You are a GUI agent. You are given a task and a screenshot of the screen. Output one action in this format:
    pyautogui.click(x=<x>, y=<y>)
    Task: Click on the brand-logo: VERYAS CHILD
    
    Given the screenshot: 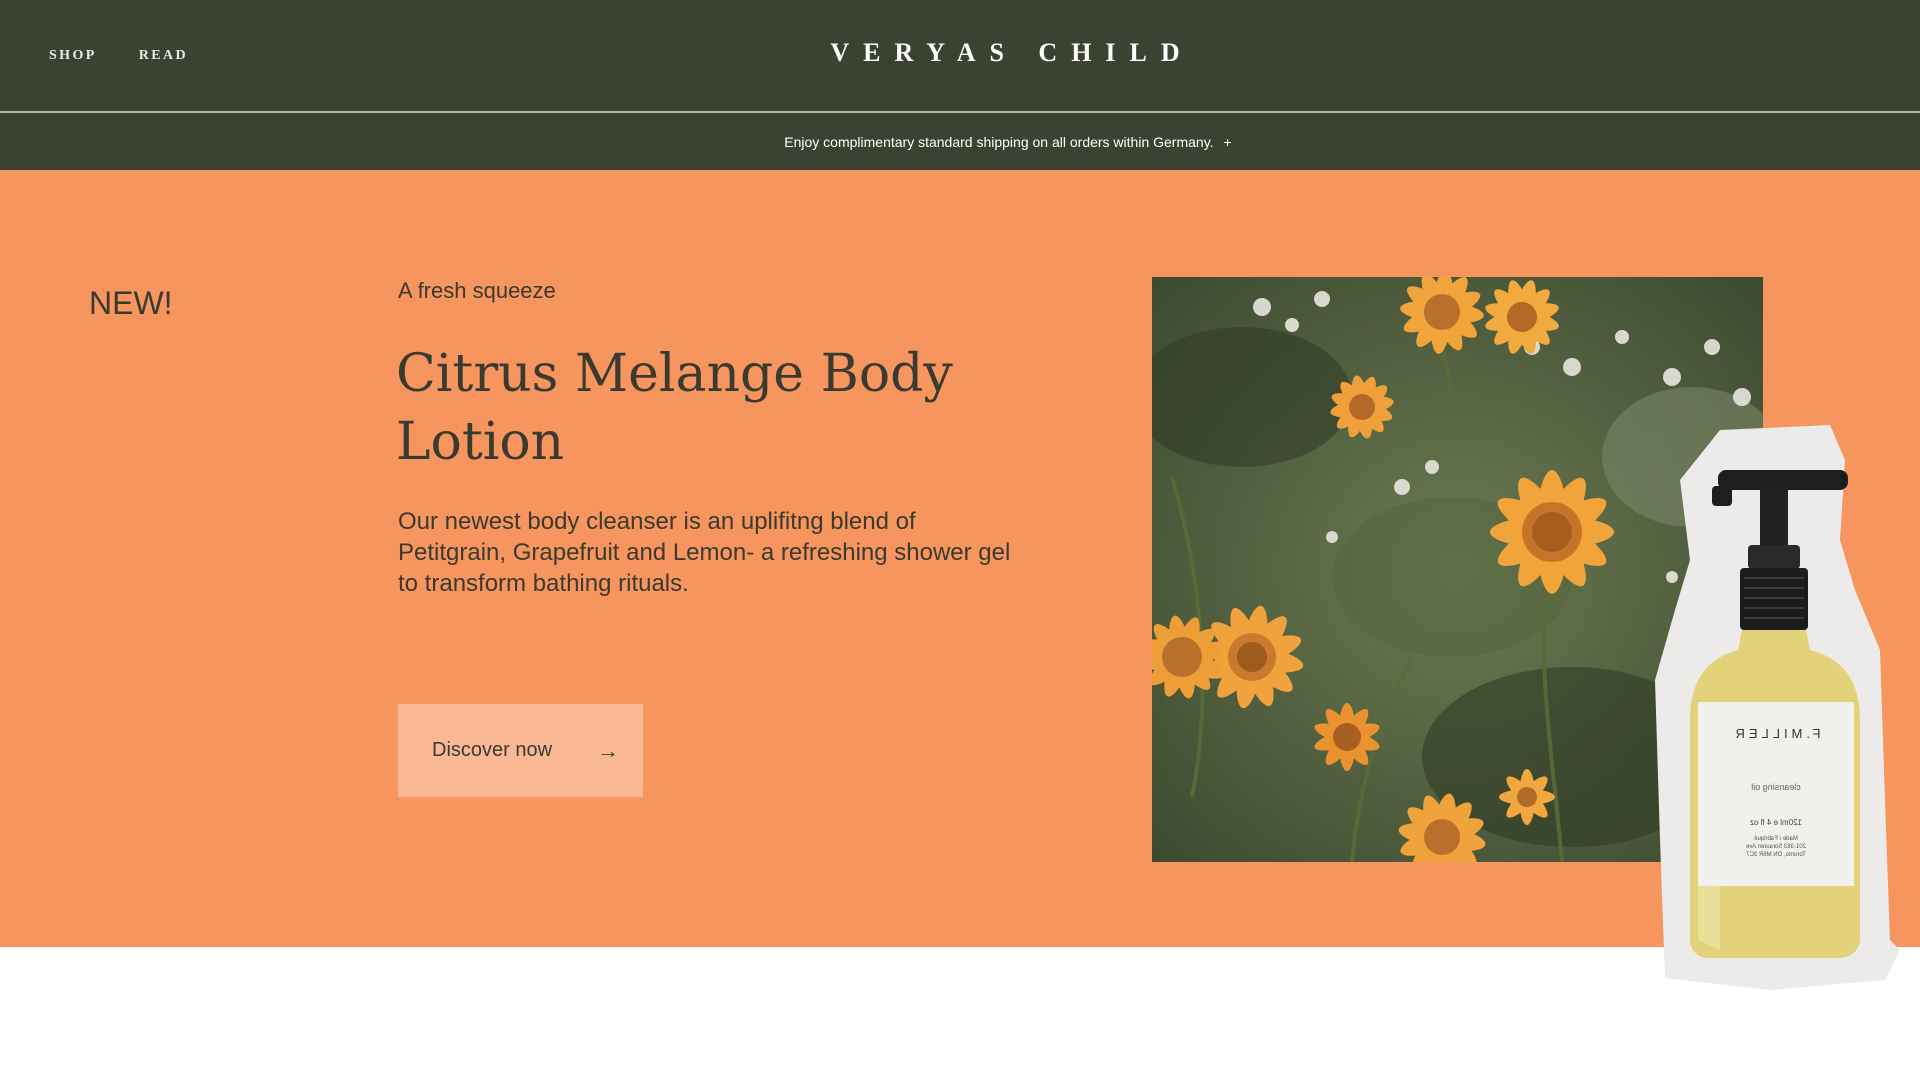 What is the action you would take?
    pyautogui.click(x=960, y=53)
    